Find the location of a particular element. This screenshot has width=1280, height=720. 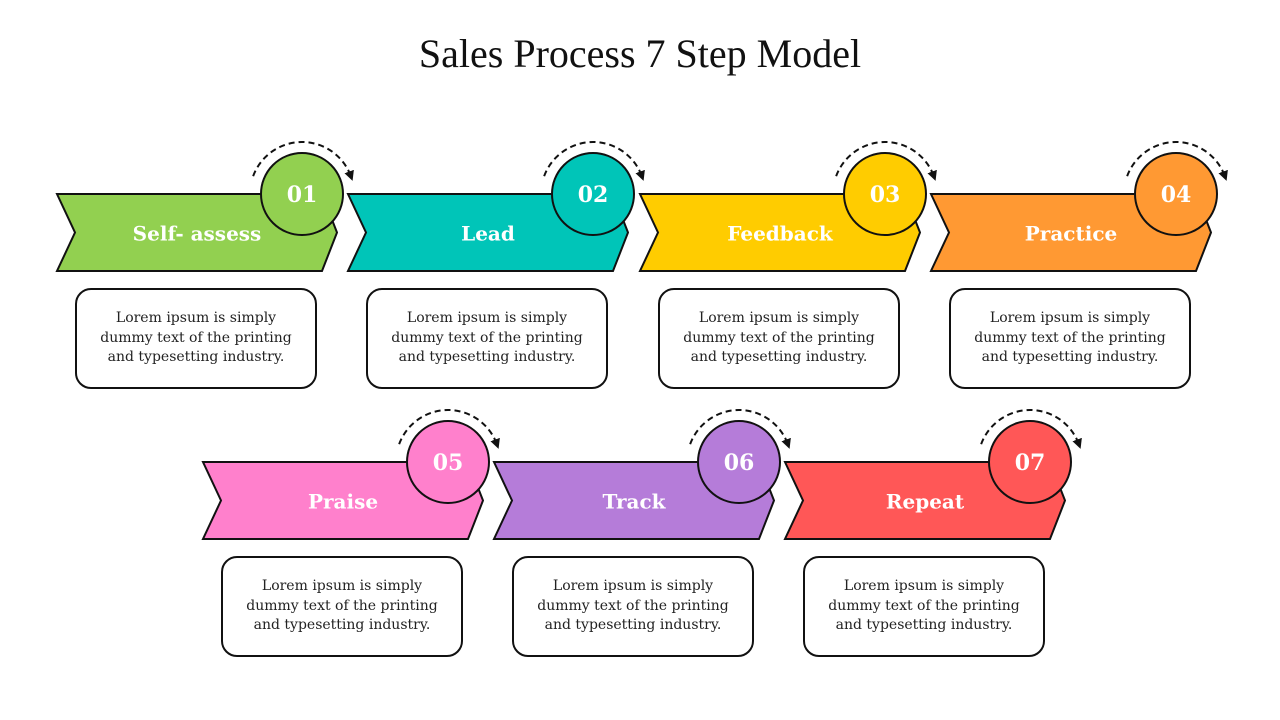

step-label: Feedback is located at coordinates (780, 234).